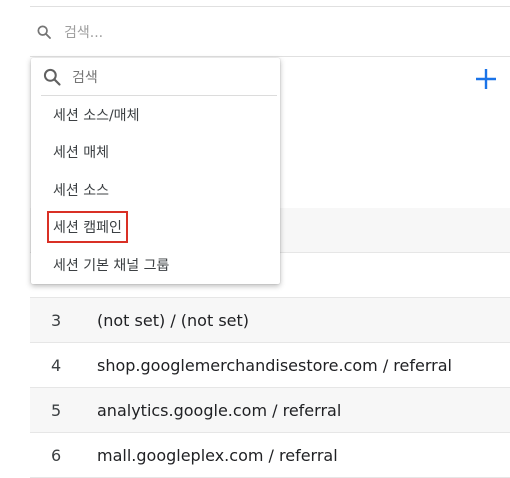 Image resolution: width=510 pixels, height=478 pixels. What do you see at coordinates (96, 115) in the screenshot?
I see `menu-item-label: 세션 소스/매체` at bounding box center [96, 115].